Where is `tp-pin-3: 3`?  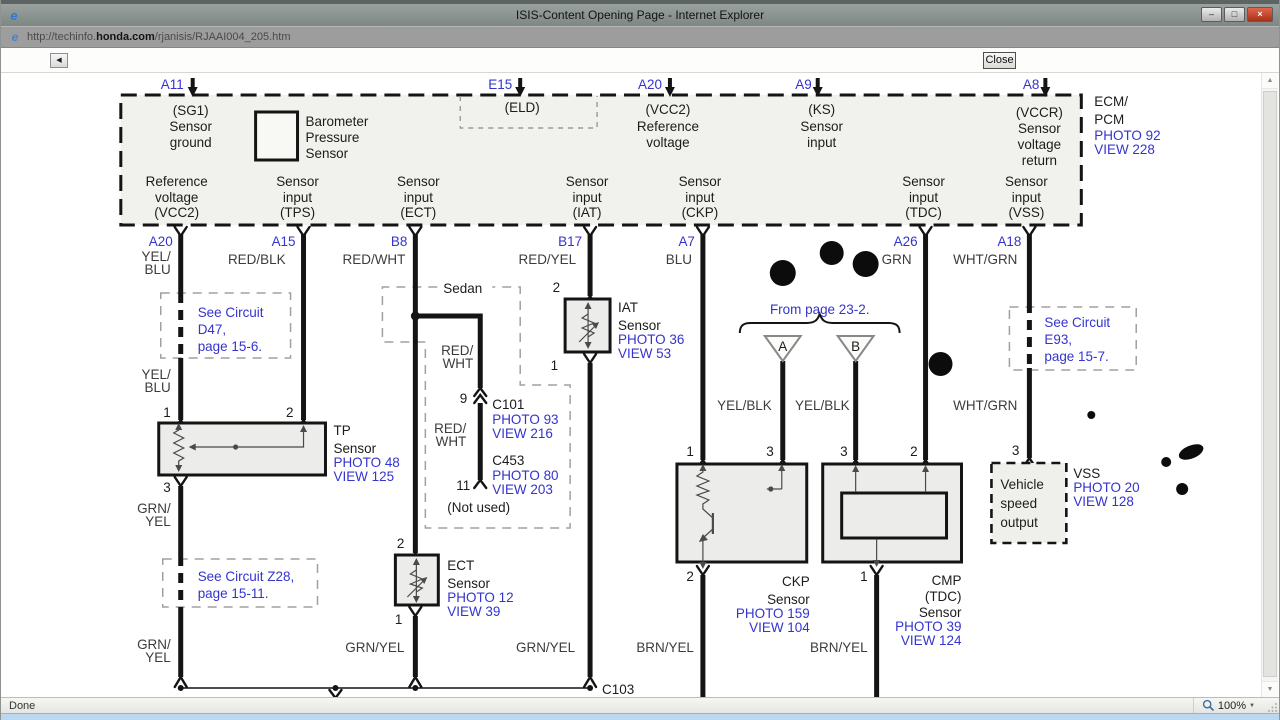 tp-pin-3: 3 is located at coordinates (166, 487).